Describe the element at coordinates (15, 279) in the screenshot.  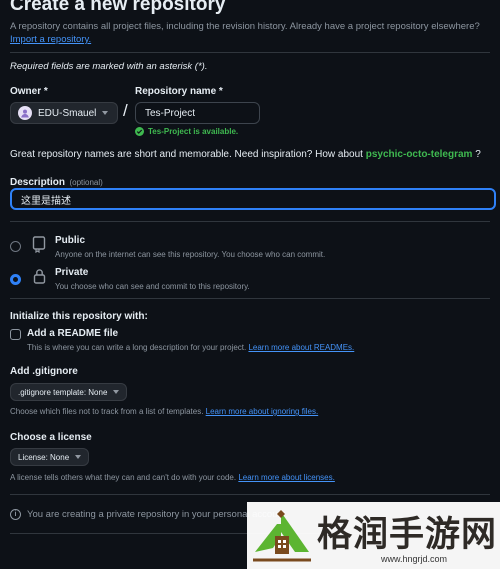
I see `private-radio` at that location.